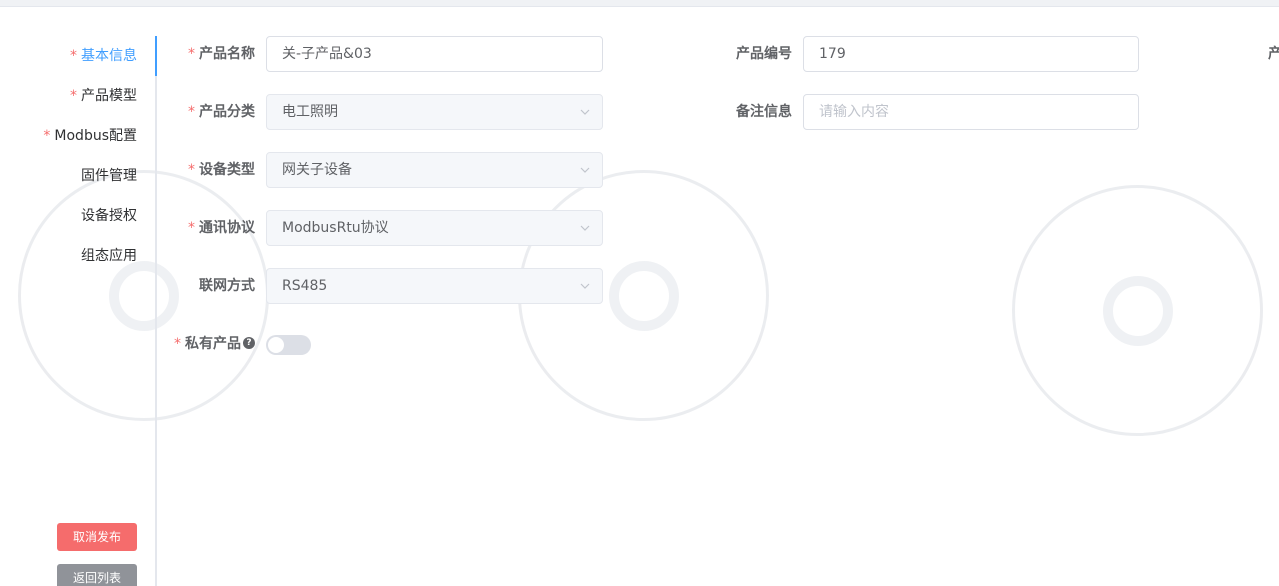 The height and width of the screenshot is (586, 1279). I want to click on cancel-publish-button: 取消发布, so click(97, 537).